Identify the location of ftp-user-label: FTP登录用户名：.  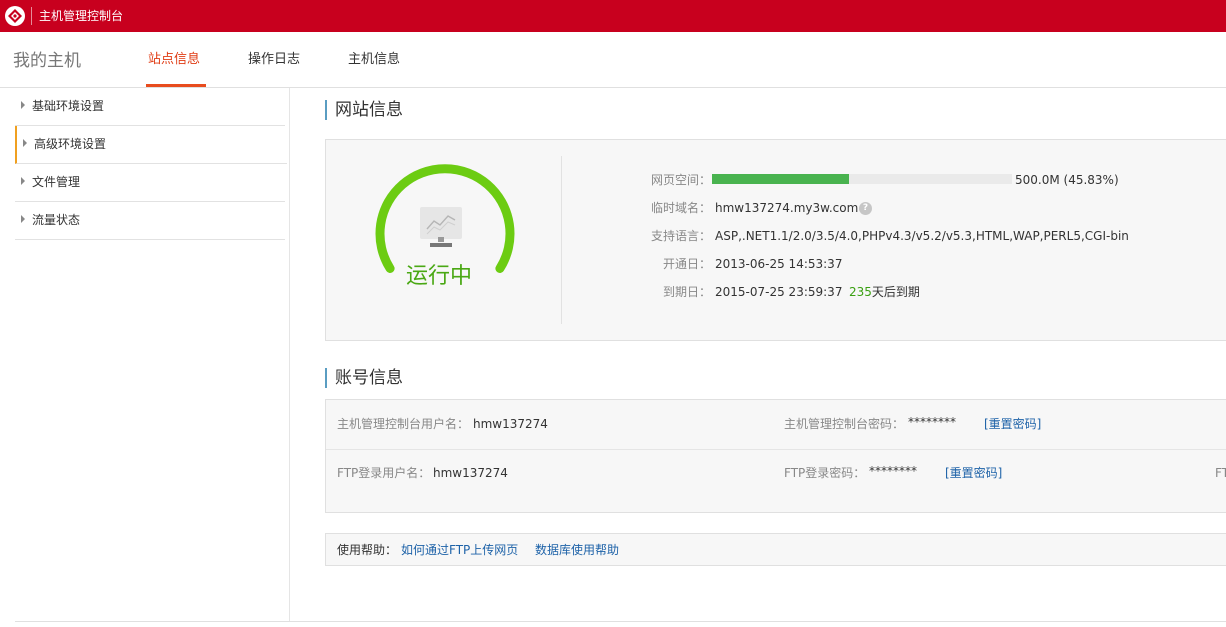
(384, 473).